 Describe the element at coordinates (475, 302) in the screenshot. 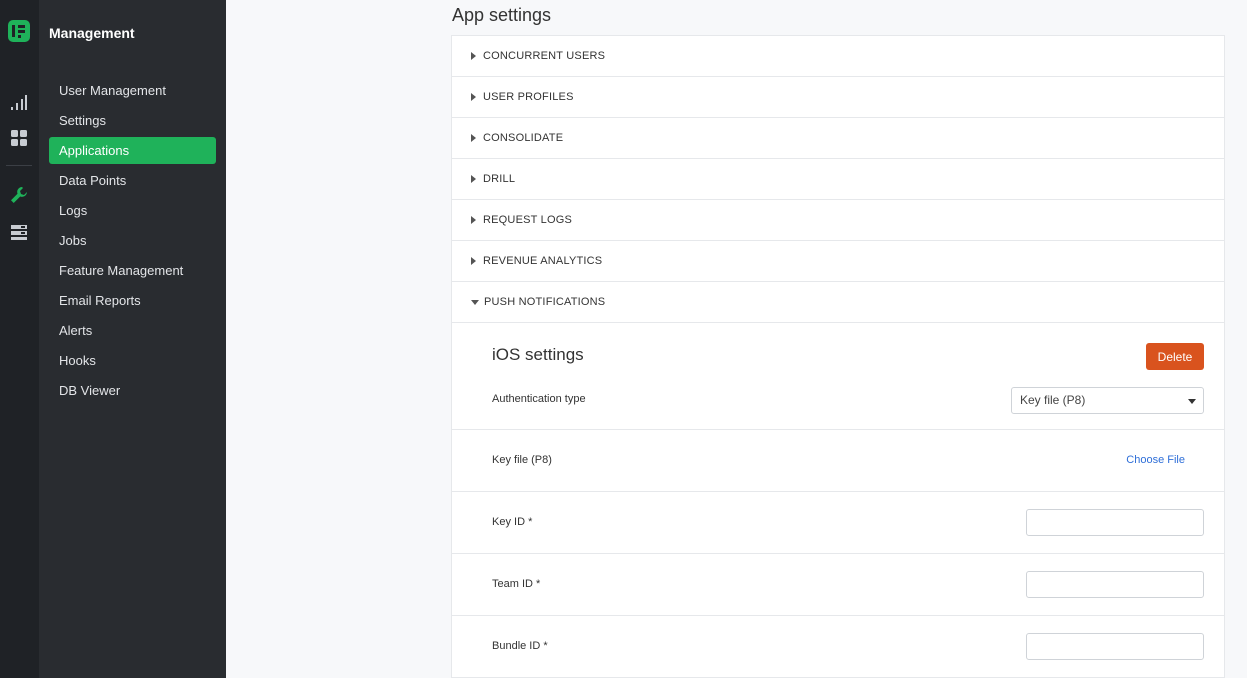

I see `caret-down-icon` at that location.